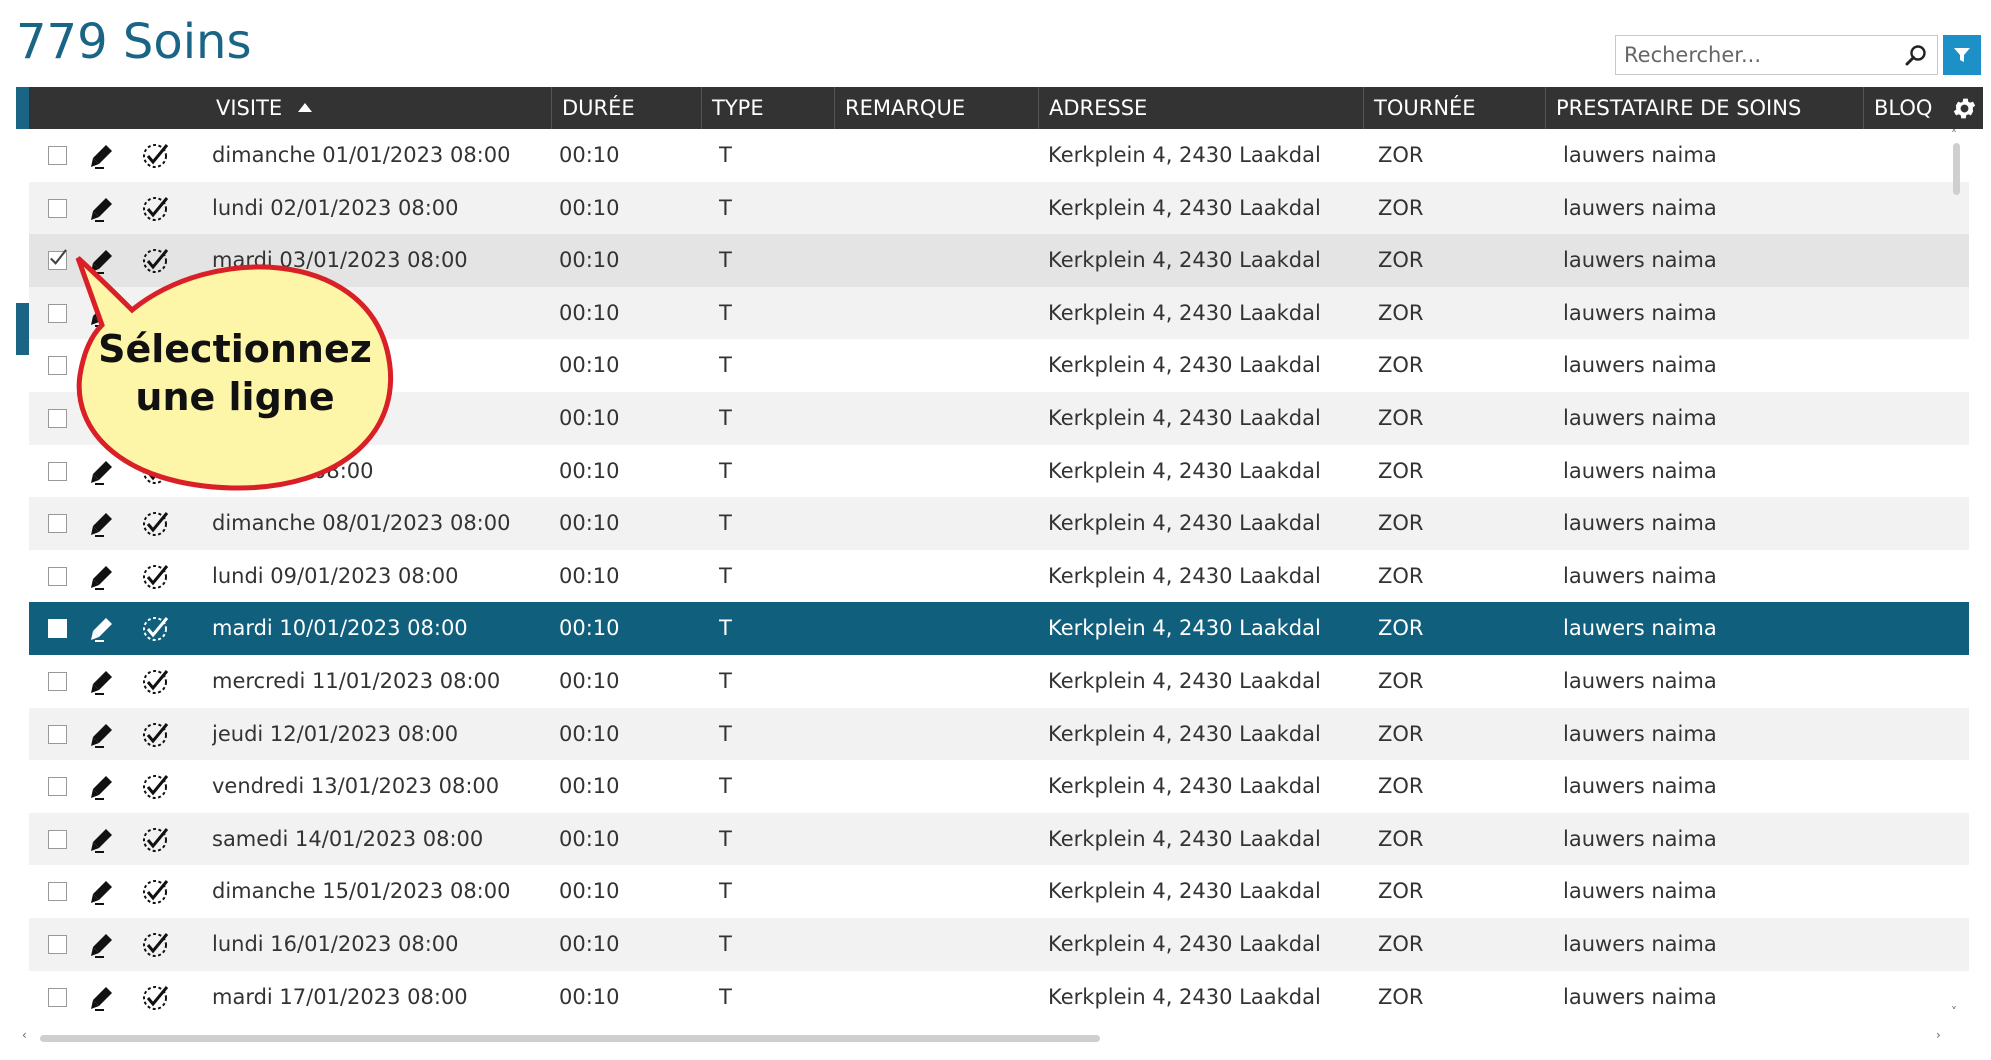  What do you see at coordinates (1954, 1012) in the screenshot?
I see `scroll-down-arrow: ˅` at bounding box center [1954, 1012].